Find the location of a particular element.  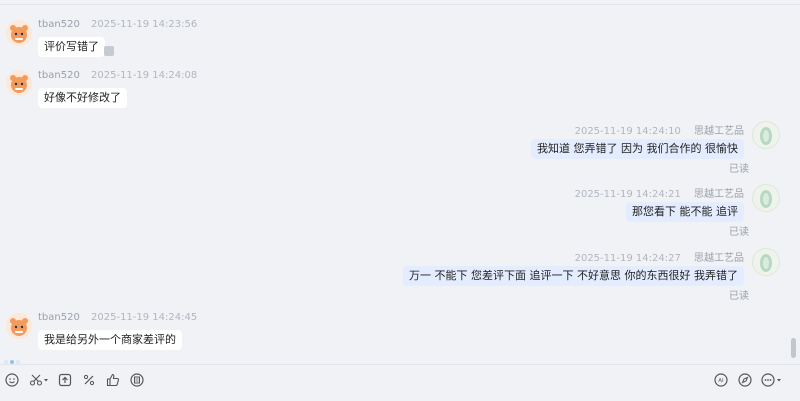

emoji-icon is located at coordinates (12, 380).